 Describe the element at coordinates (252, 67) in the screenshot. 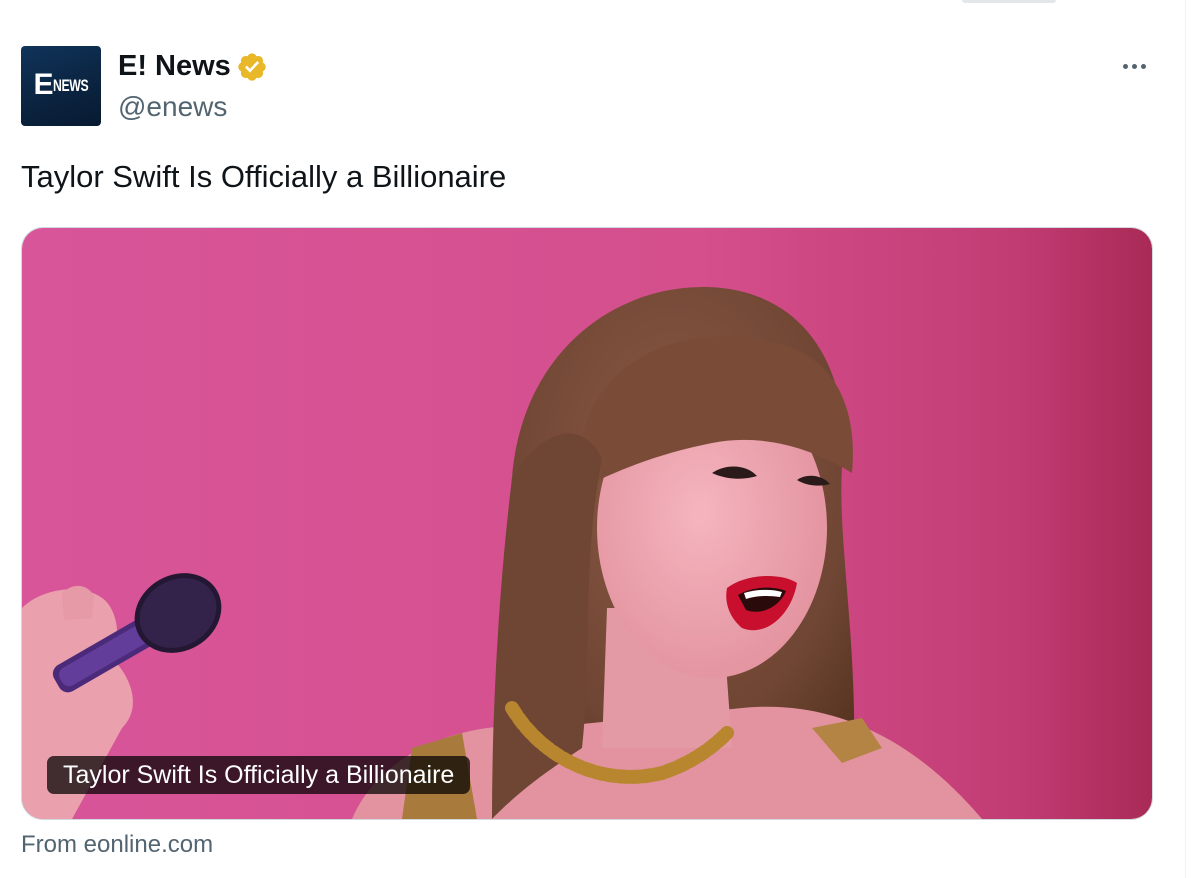

I see `verified-badge-icon` at that location.